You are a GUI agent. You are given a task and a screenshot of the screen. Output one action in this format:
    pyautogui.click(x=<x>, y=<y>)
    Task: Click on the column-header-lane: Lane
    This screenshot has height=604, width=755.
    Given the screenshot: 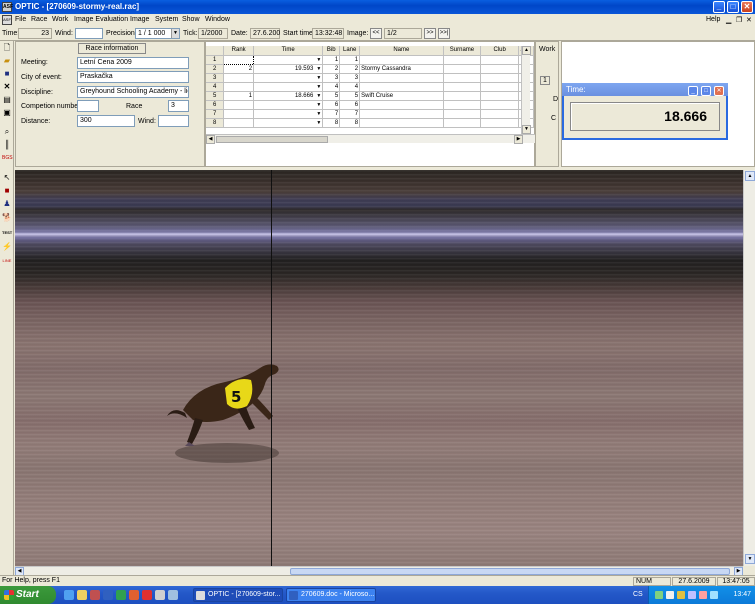 What is the action you would take?
    pyautogui.click(x=350, y=51)
    